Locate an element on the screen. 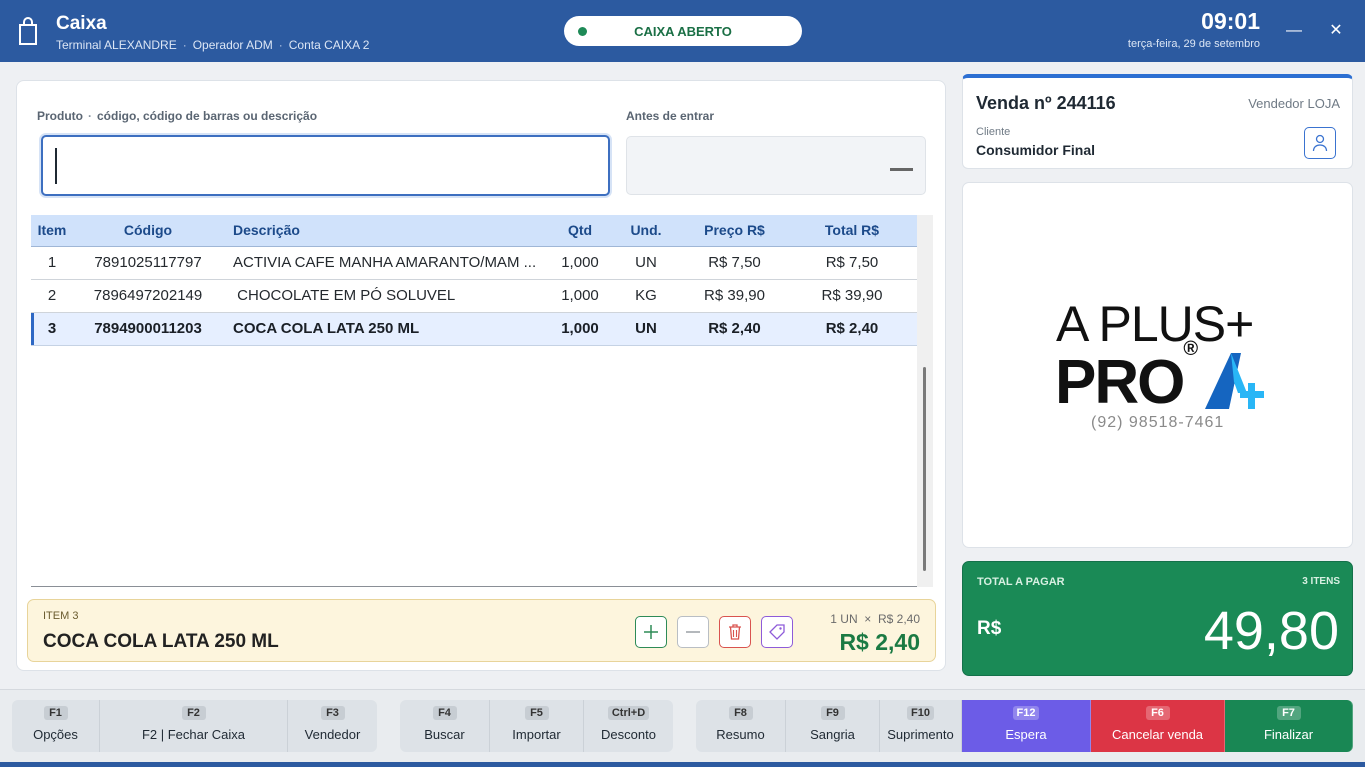  col-header-unit: Und. is located at coordinates (646, 231).